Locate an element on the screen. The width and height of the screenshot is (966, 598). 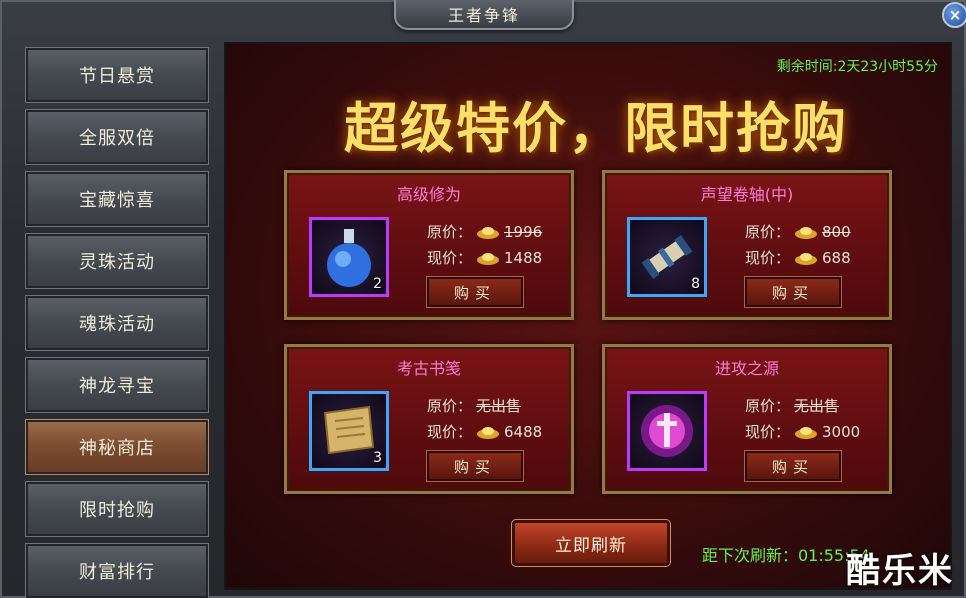
item-slot: 8 is located at coordinates (667, 257).